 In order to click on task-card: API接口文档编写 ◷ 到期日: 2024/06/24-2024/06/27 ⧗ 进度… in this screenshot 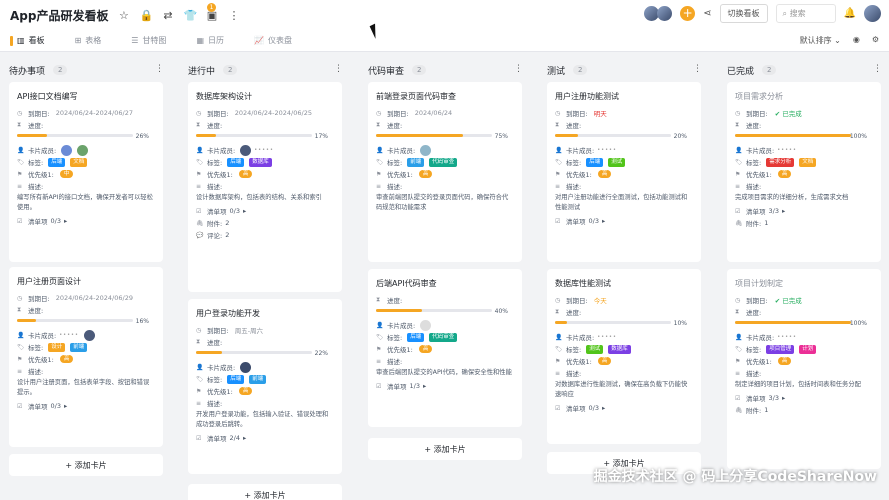, I will do `click(86, 172)`.